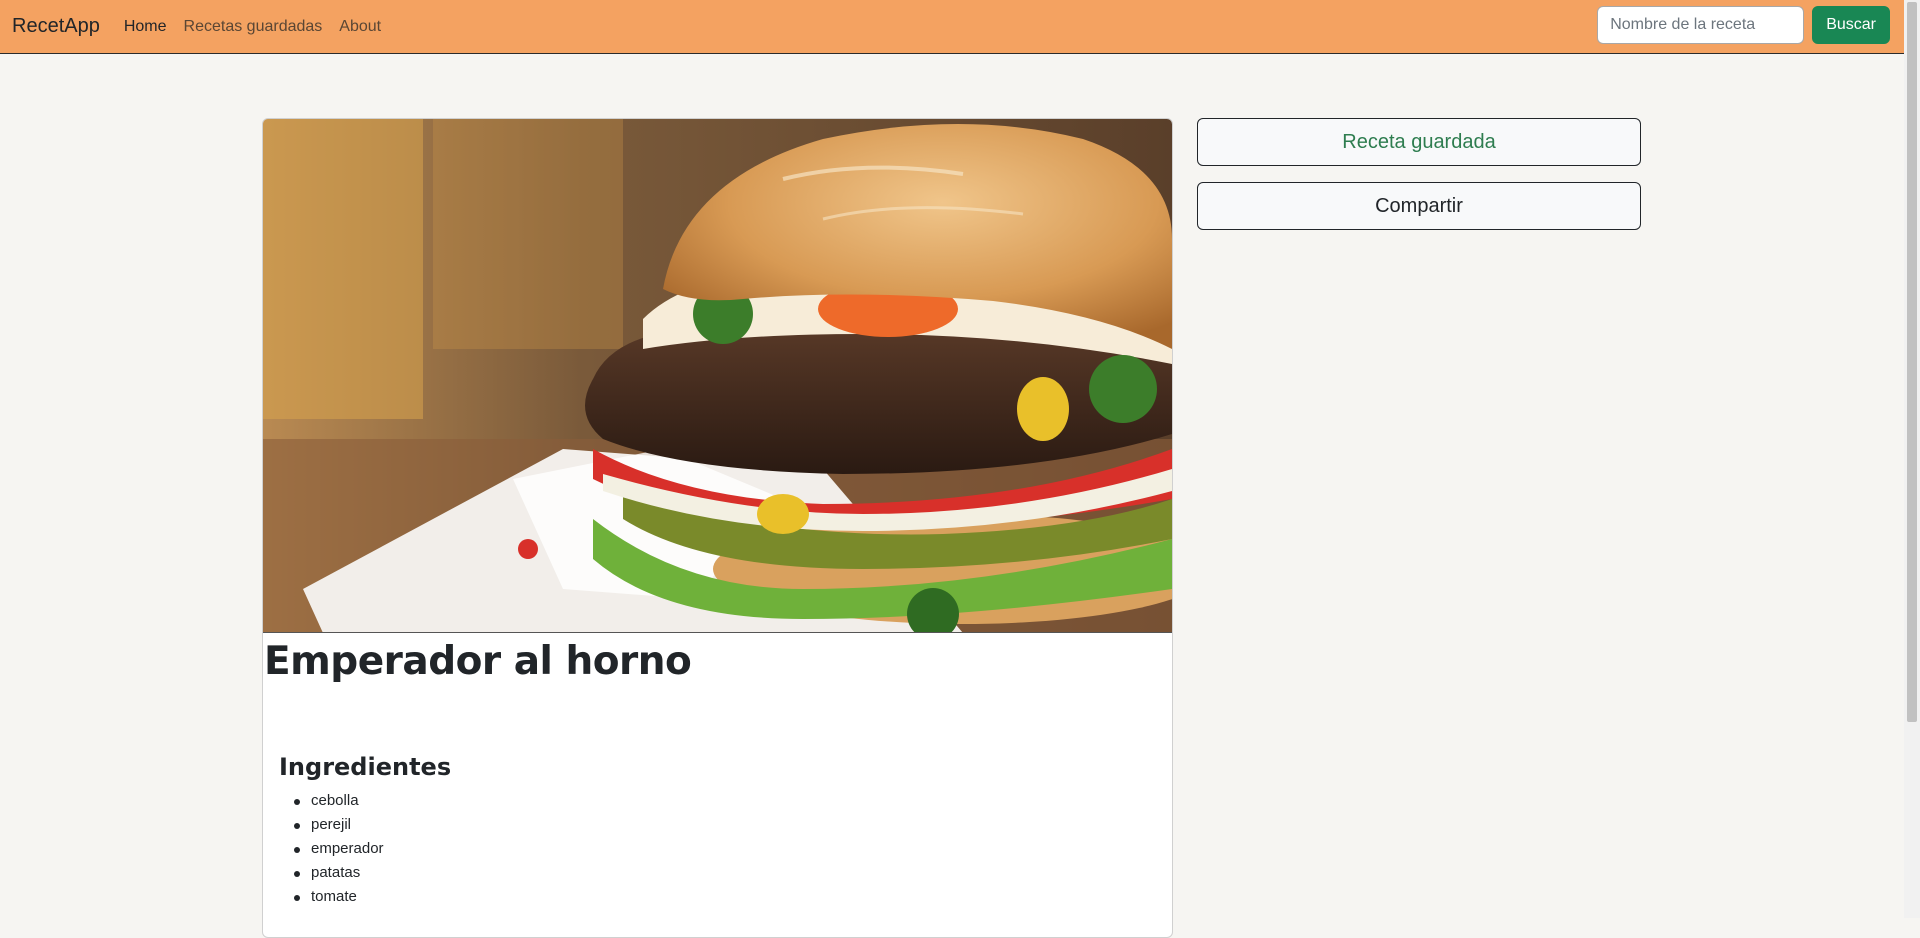  What do you see at coordinates (339, 825) in the screenshot?
I see `ingredient-item: perejil` at bounding box center [339, 825].